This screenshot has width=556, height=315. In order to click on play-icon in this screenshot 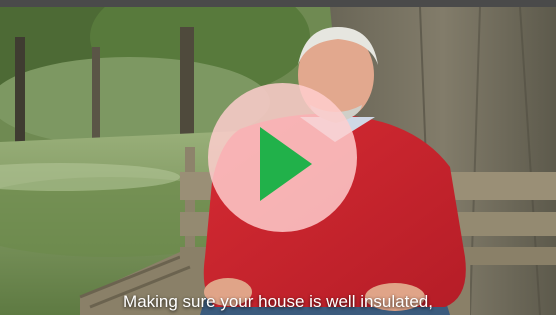, I will do `click(286, 164)`.